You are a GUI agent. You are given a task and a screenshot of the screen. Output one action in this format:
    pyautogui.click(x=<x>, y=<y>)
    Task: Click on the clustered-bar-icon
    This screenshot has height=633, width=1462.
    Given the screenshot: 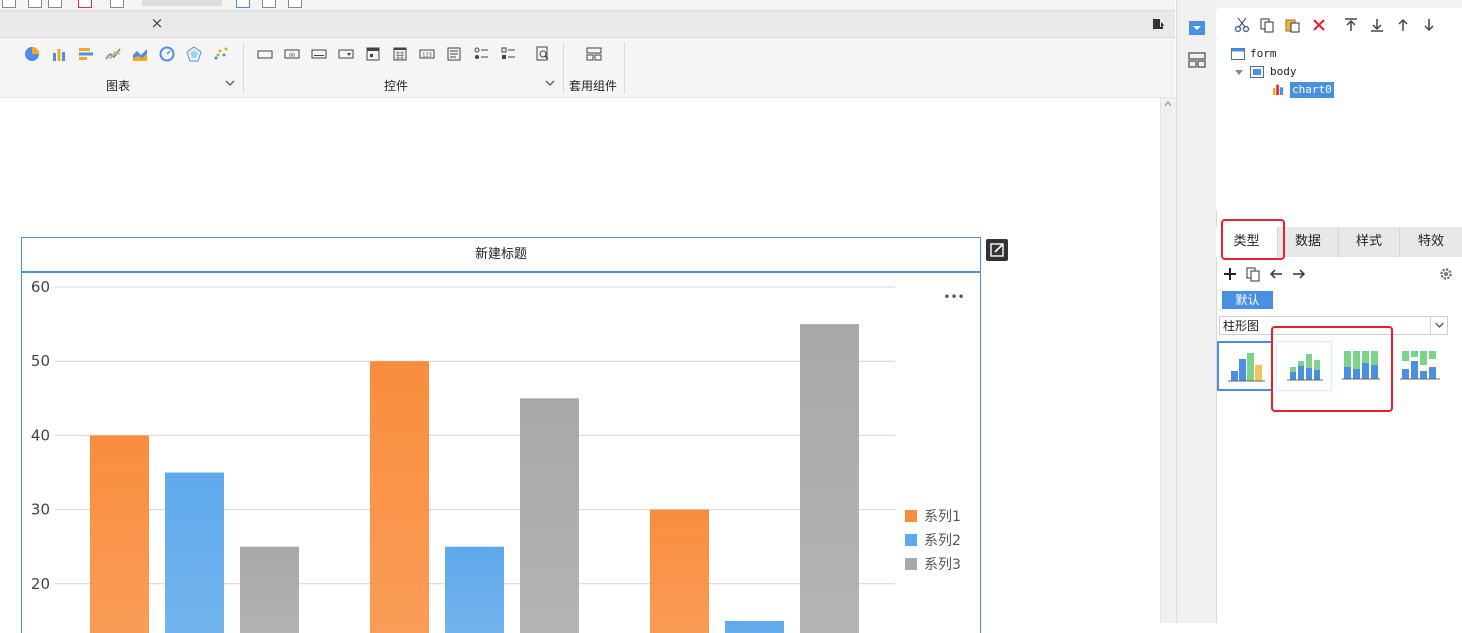 What is the action you would take?
    pyautogui.click(x=1245, y=366)
    